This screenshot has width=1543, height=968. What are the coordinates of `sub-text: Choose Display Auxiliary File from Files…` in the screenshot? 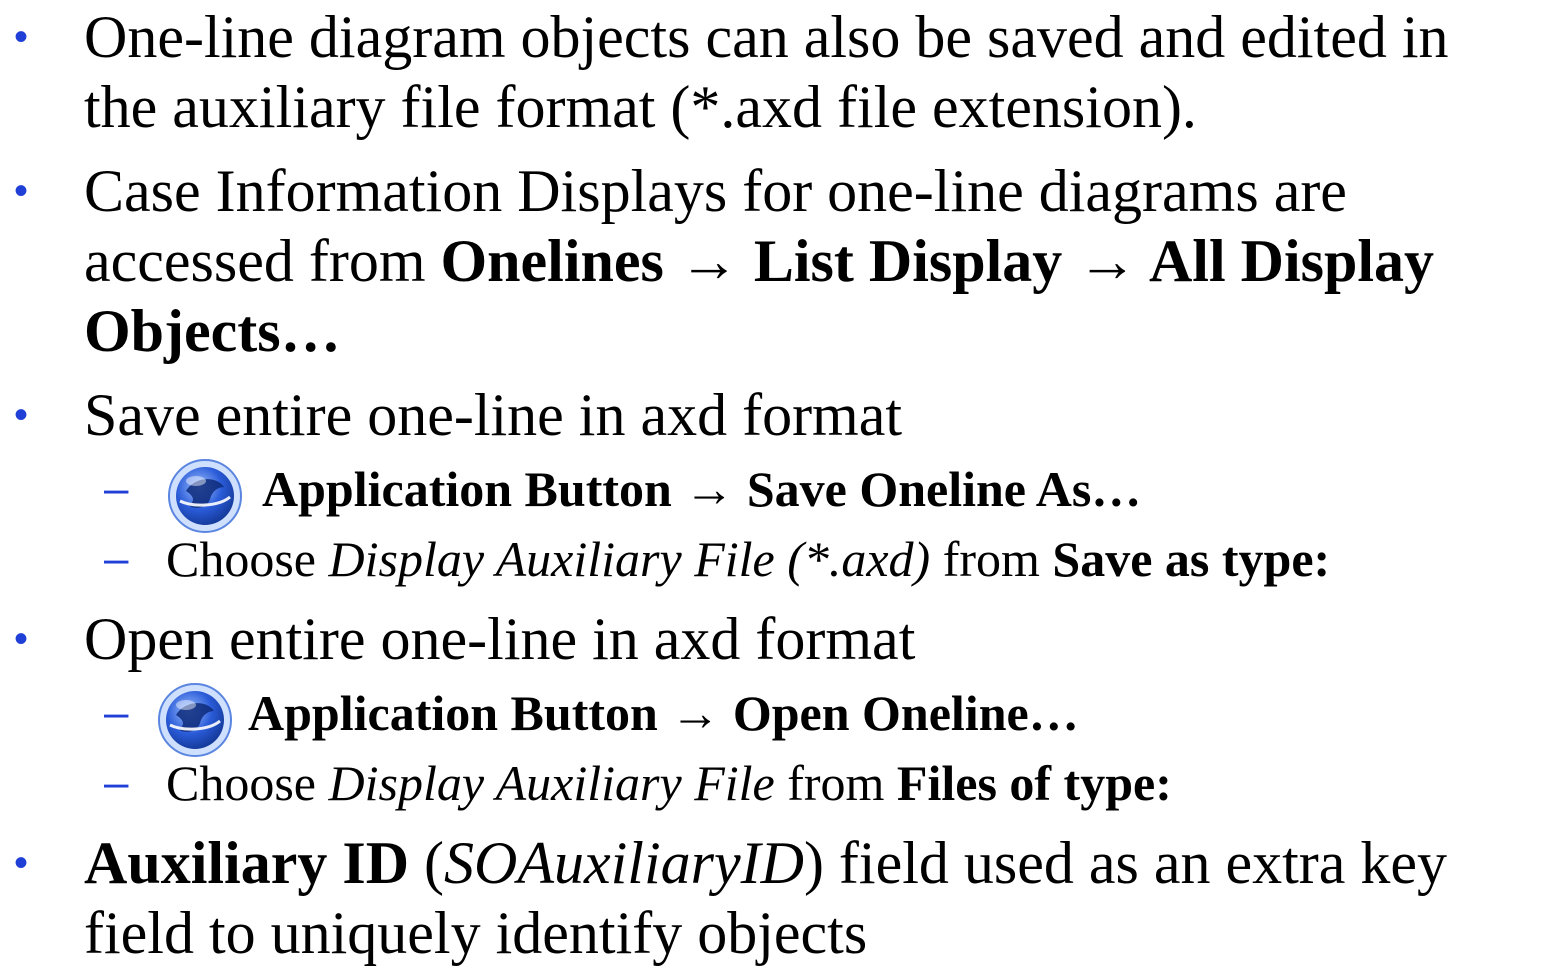 It's located at (669, 783).